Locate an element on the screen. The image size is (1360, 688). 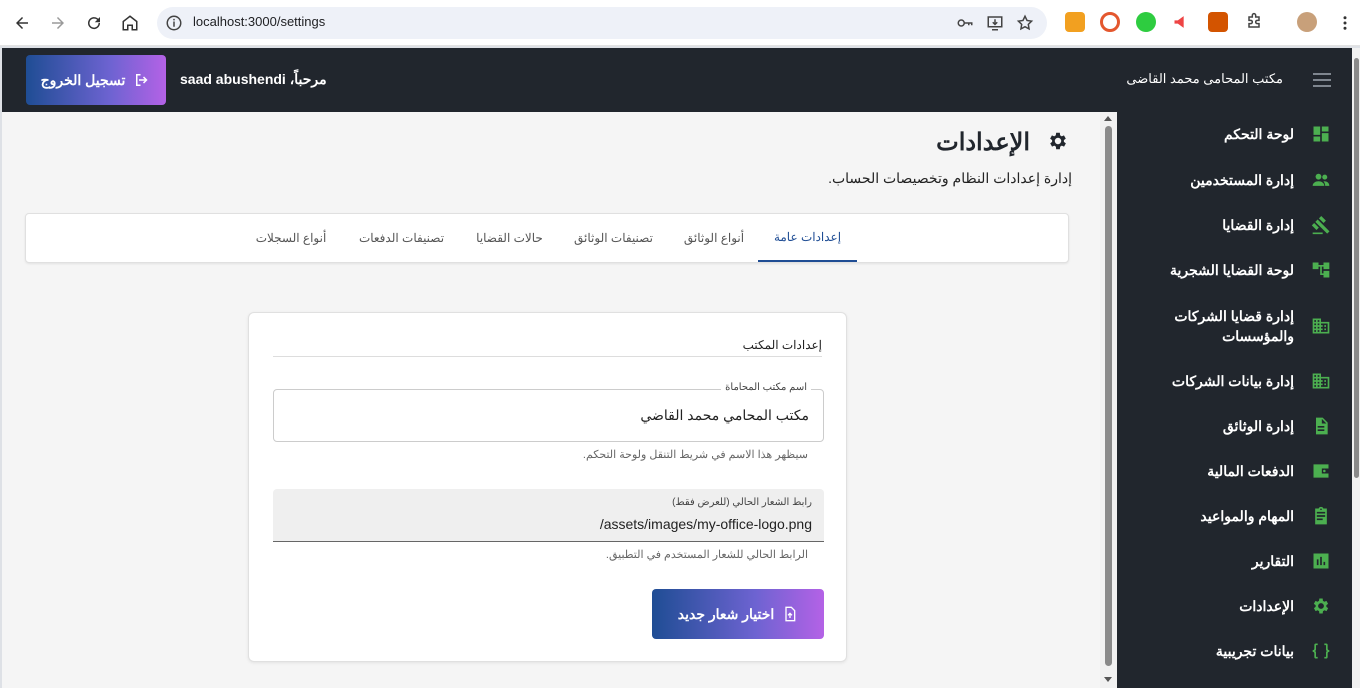
sidebar-item-payments: الدفعات المالية is located at coordinates (1237, 471).